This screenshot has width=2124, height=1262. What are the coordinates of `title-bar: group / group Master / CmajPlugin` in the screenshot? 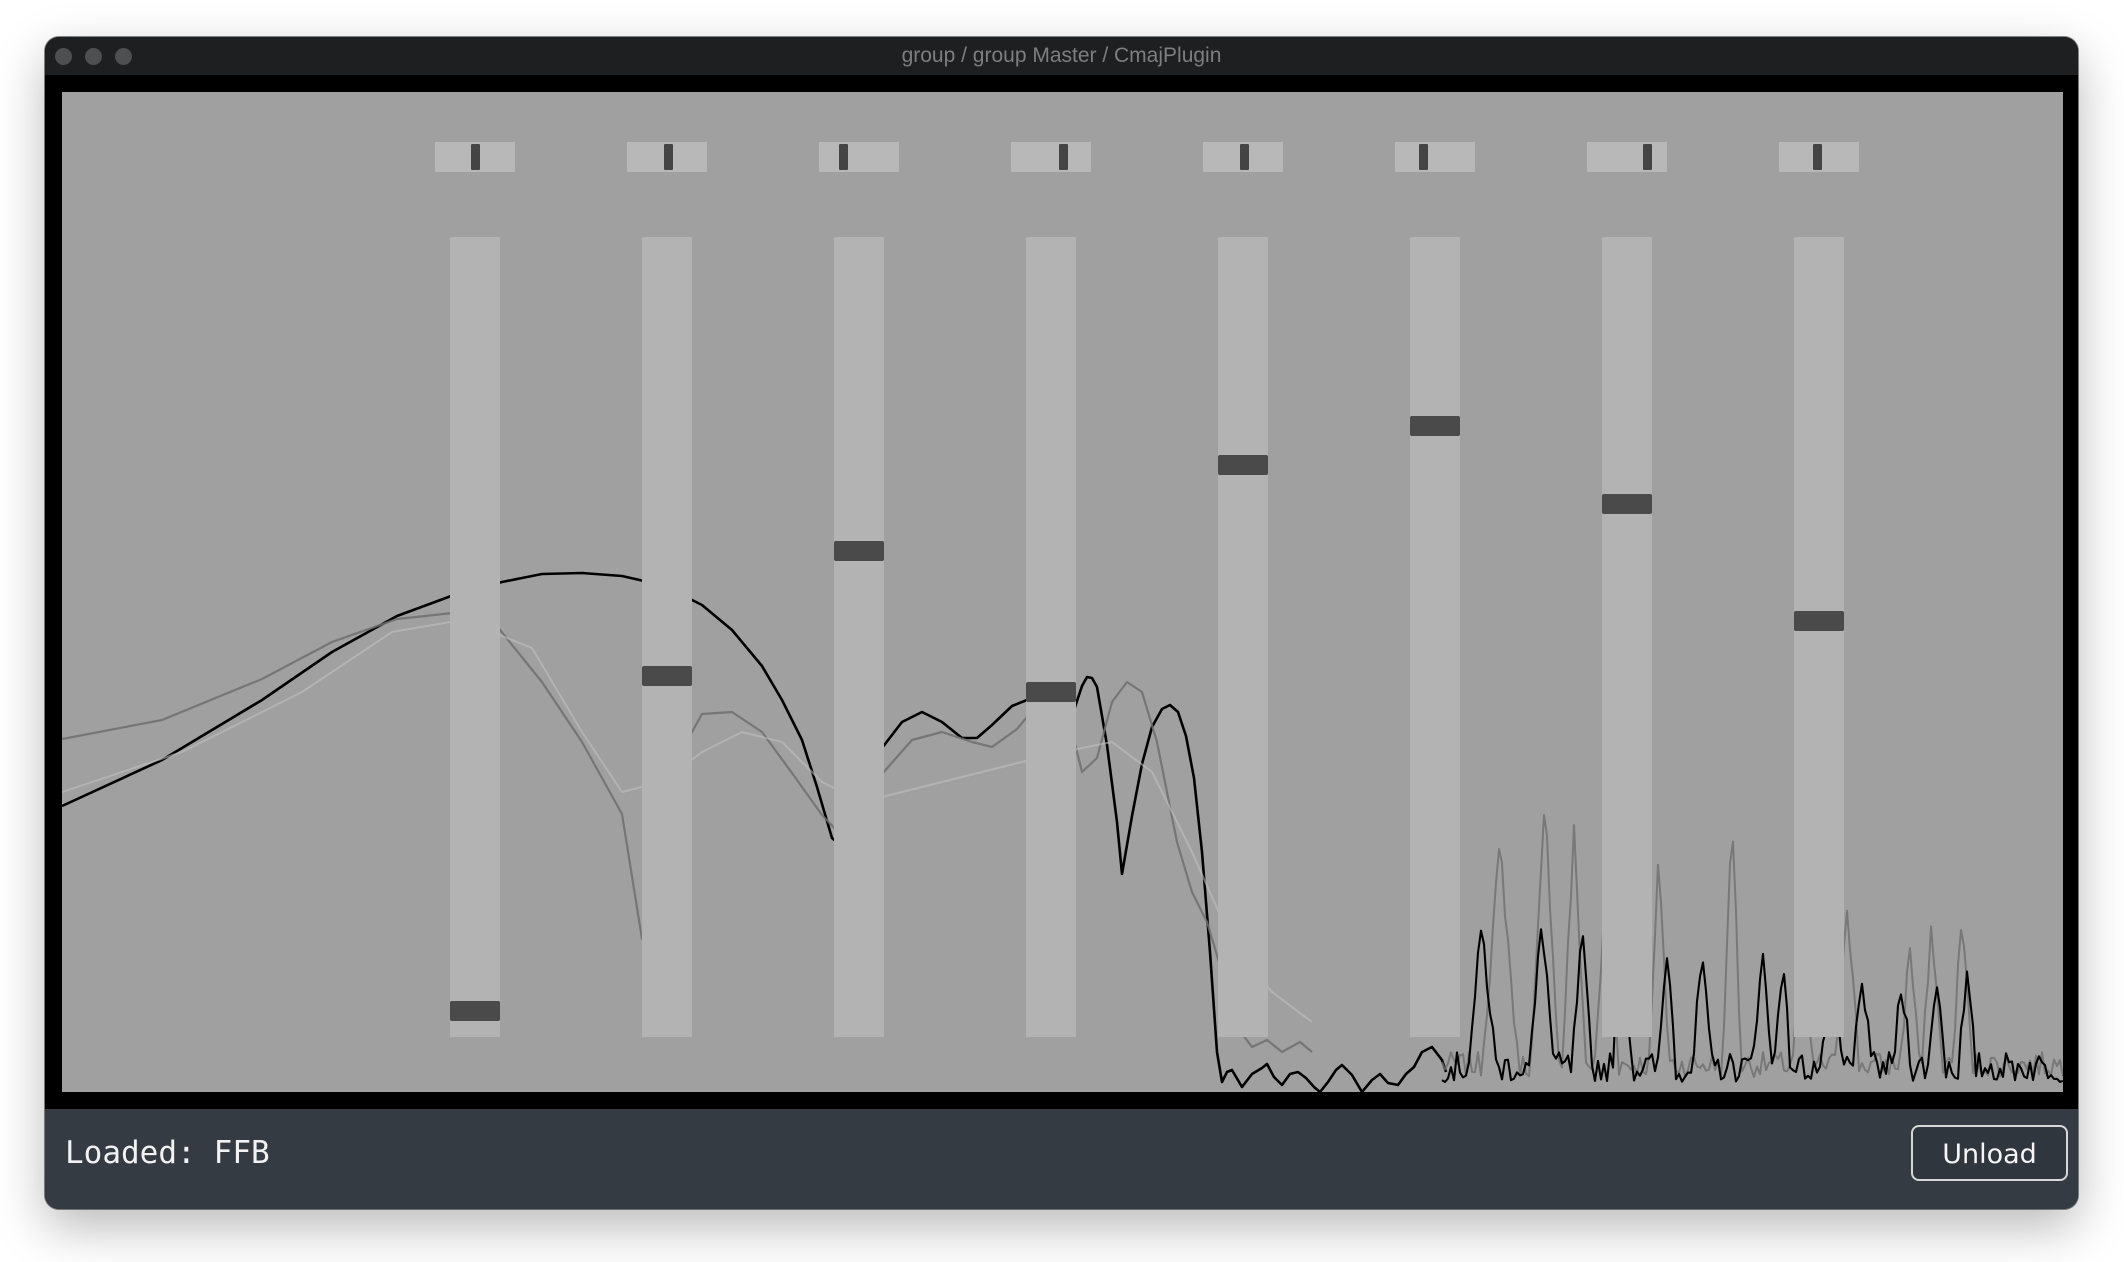 It's located at (1061, 56).